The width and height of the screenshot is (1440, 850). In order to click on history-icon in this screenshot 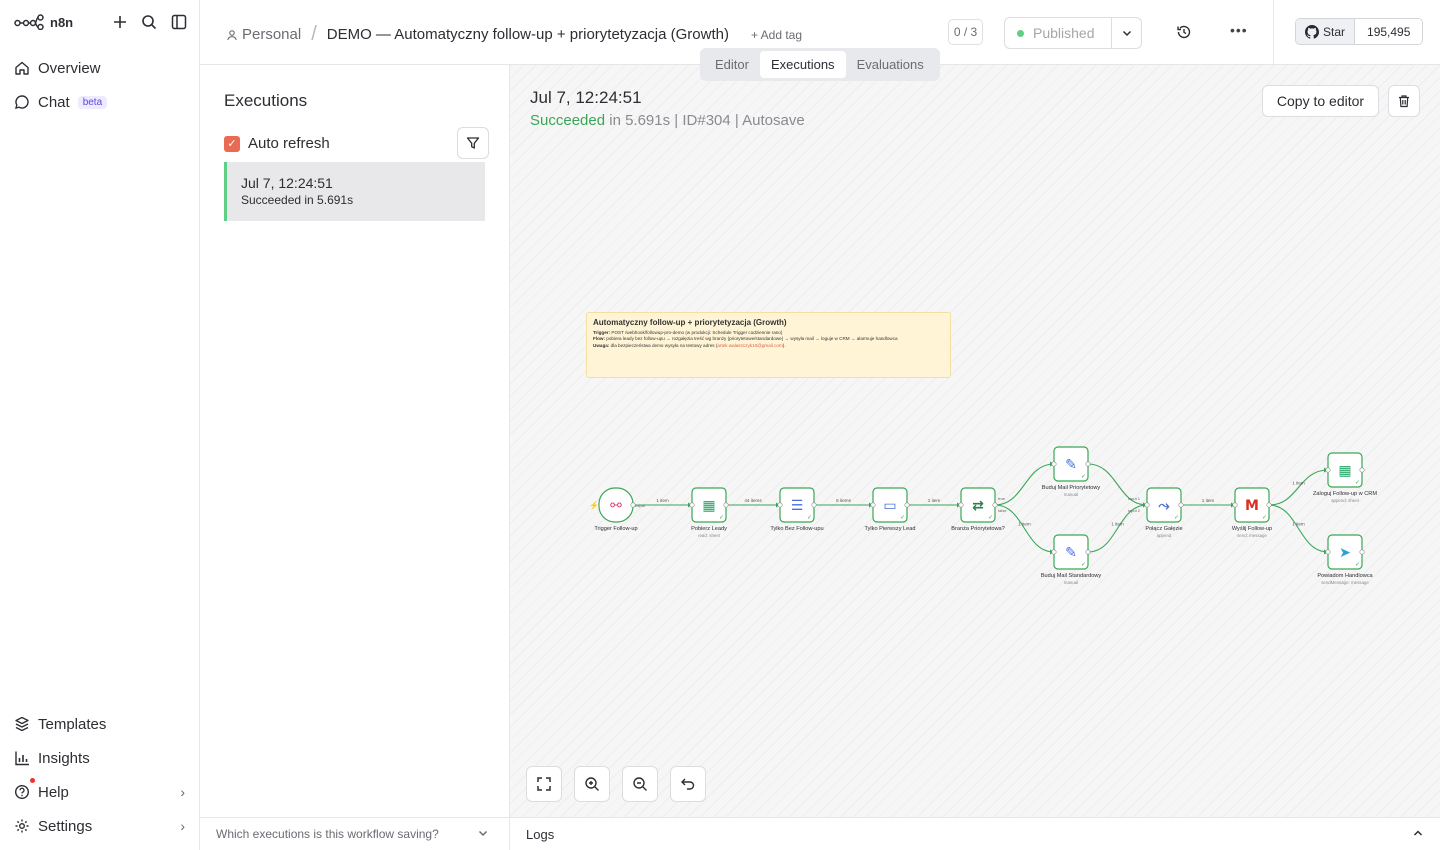, I will do `click(1184, 32)`.